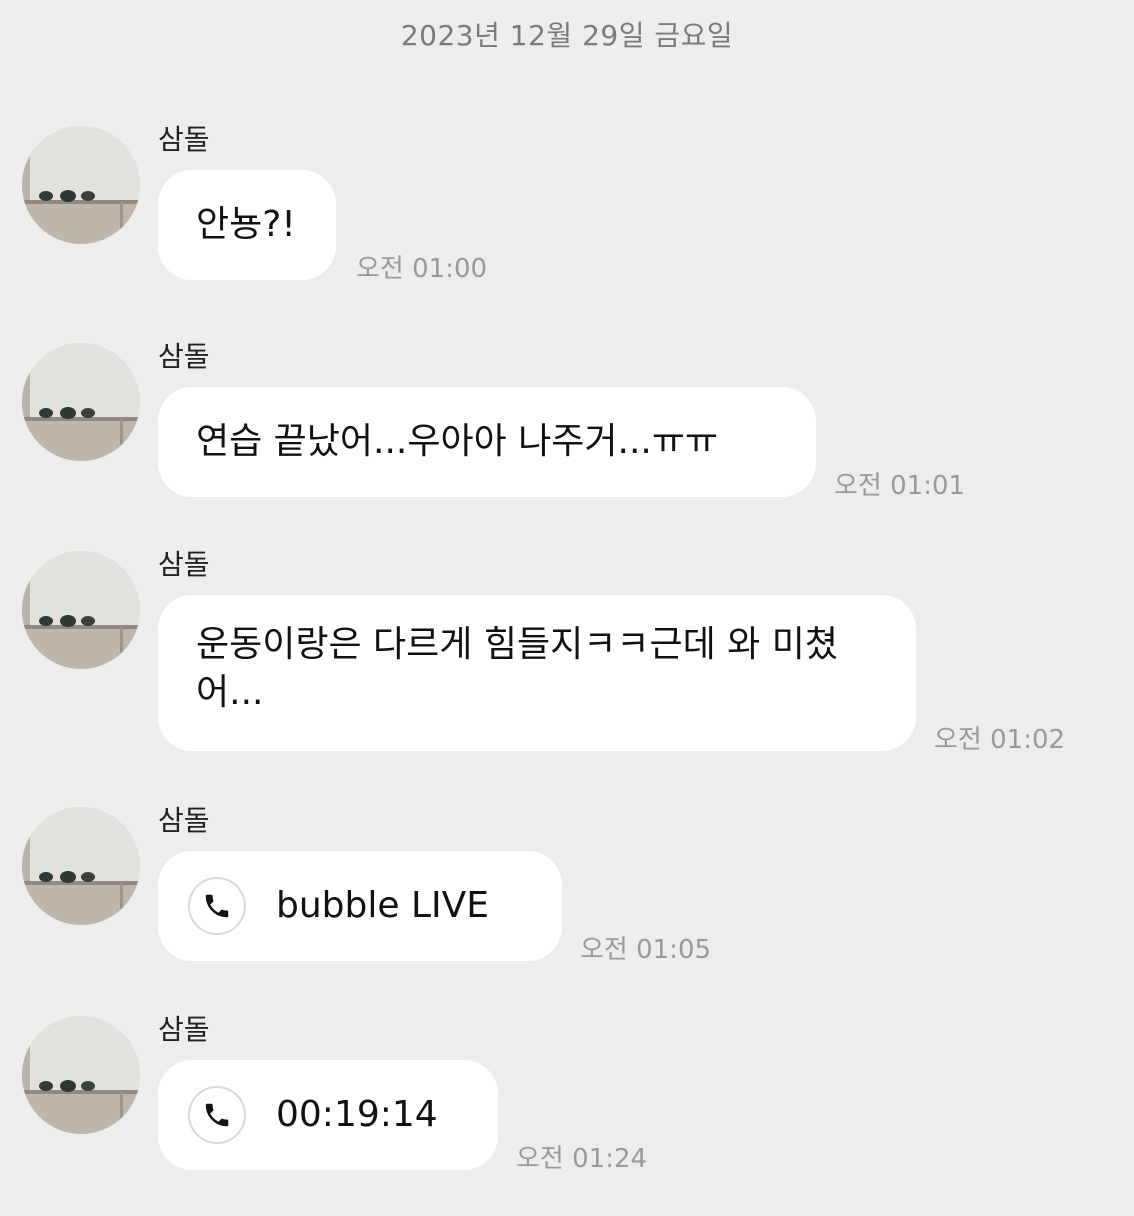 The width and height of the screenshot is (1134, 1216). I want to click on message-time: 오전 01:01, so click(900, 486).